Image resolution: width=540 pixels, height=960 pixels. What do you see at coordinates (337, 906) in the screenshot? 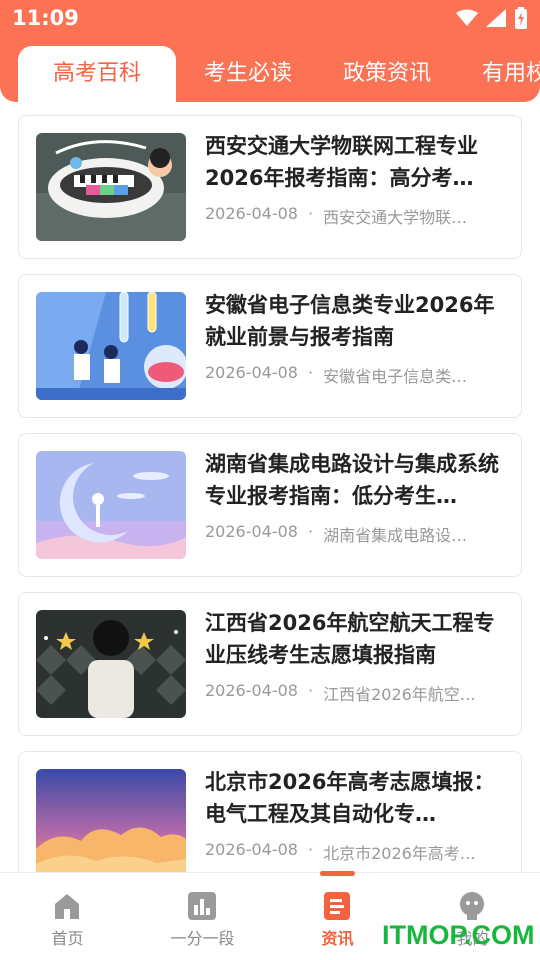
I see `news-icon` at bounding box center [337, 906].